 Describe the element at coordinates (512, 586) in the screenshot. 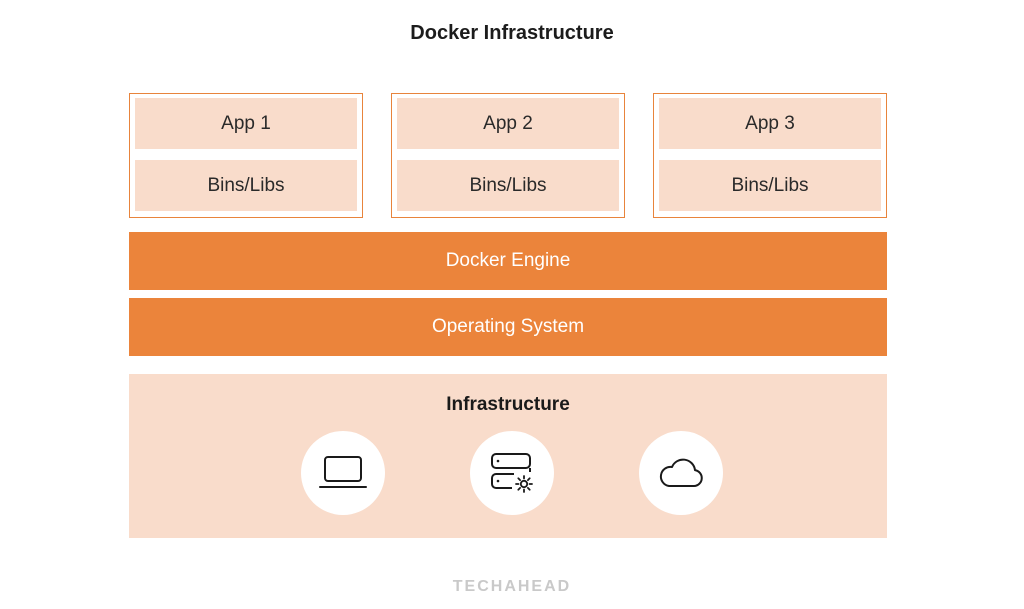

I see `techahead-logo: TECHAHEAD` at that location.